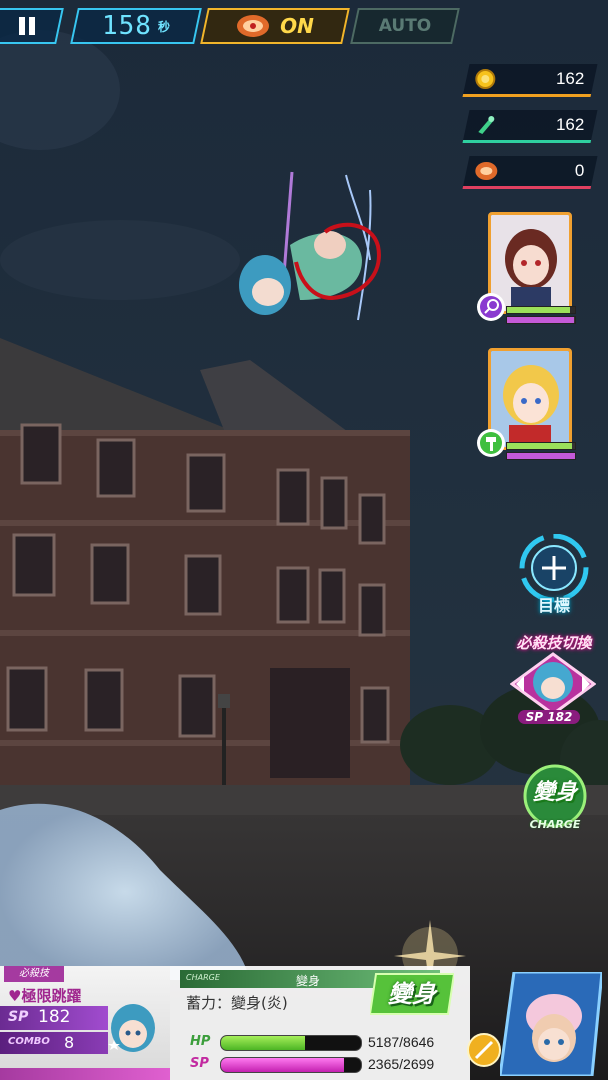 Image resolution: width=608 pixels, height=1080 pixels. I want to click on skill-character-avatar, so click(133, 1031).